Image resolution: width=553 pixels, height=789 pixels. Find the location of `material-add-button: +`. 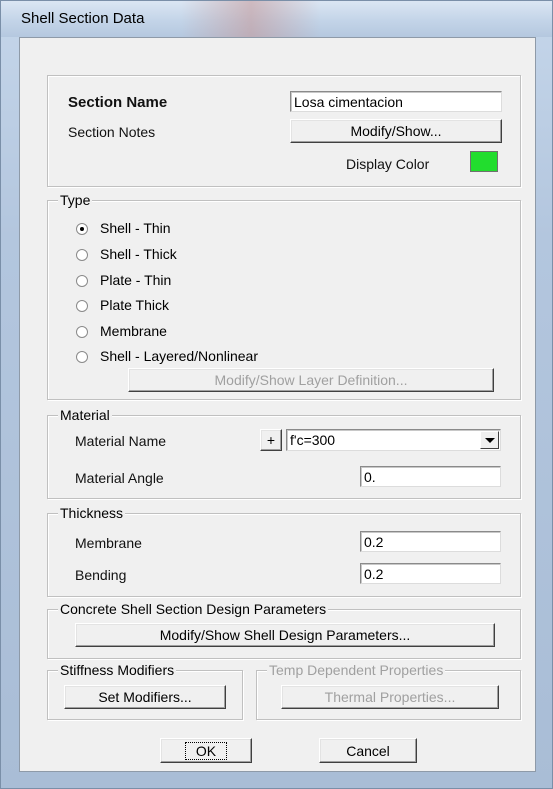

material-add-button: + is located at coordinates (271, 440).